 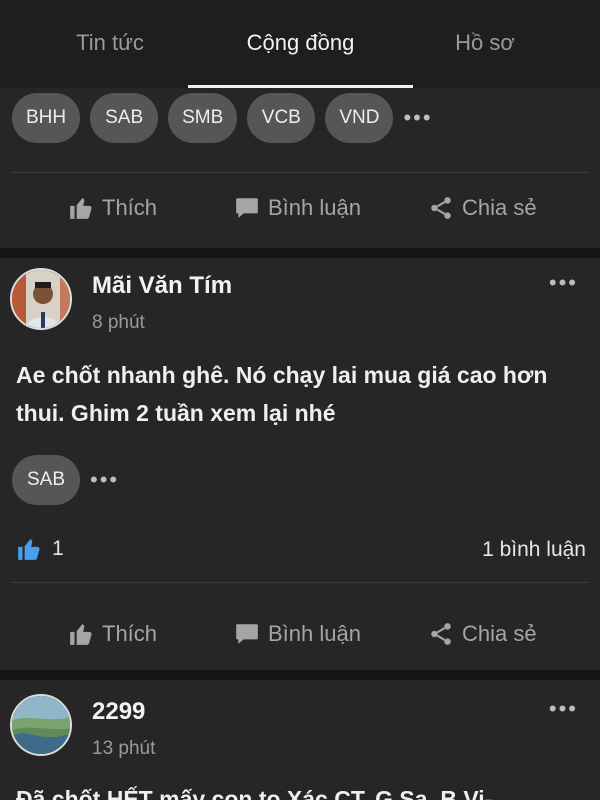 I want to click on stock-tag: VCB, so click(x=281, y=118).